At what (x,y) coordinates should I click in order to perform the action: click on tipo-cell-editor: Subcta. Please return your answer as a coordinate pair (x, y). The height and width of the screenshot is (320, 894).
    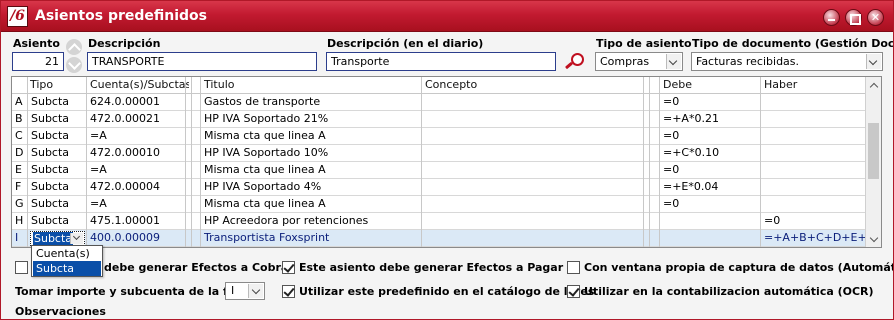
    Looking at the image, I should click on (57, 238).